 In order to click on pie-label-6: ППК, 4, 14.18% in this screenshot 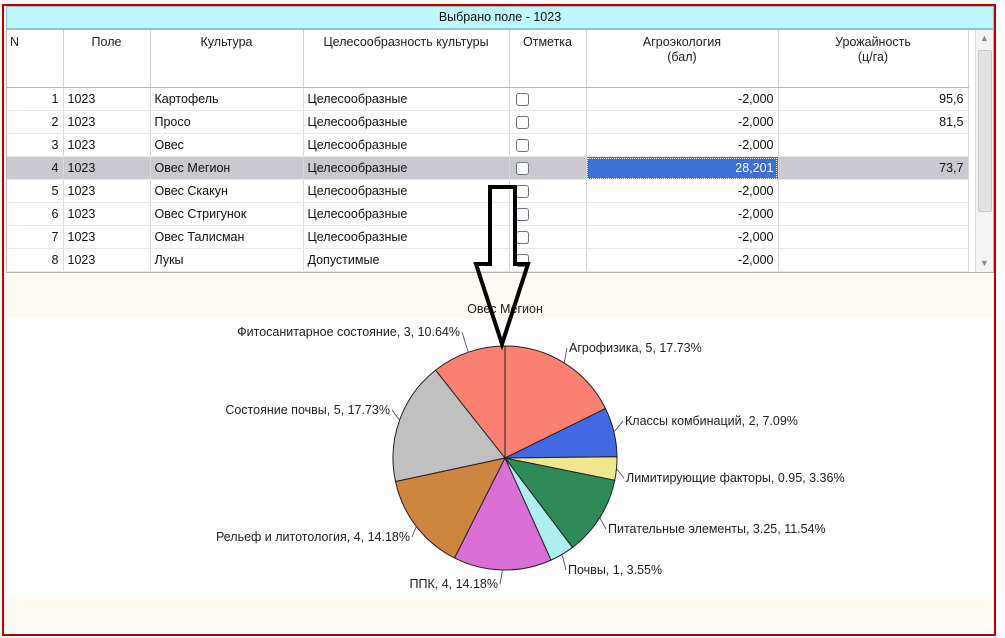, I will do `click(454, 584)`.